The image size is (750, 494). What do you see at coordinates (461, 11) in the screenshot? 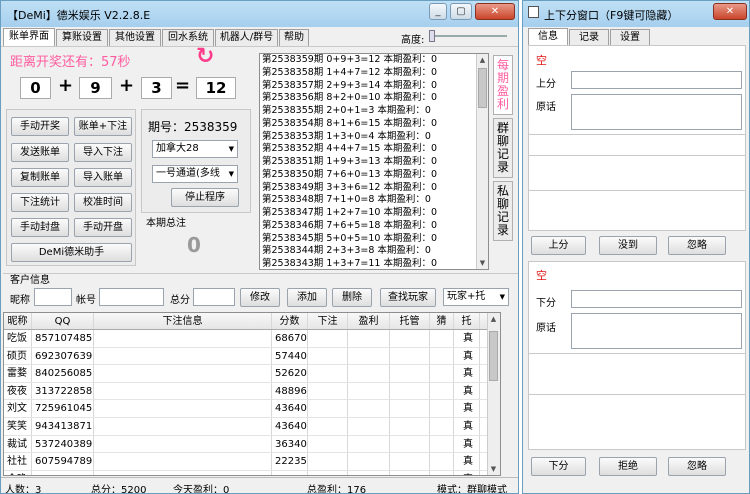
I see `maximize-button: ▢` at bounding box center [461, 11].